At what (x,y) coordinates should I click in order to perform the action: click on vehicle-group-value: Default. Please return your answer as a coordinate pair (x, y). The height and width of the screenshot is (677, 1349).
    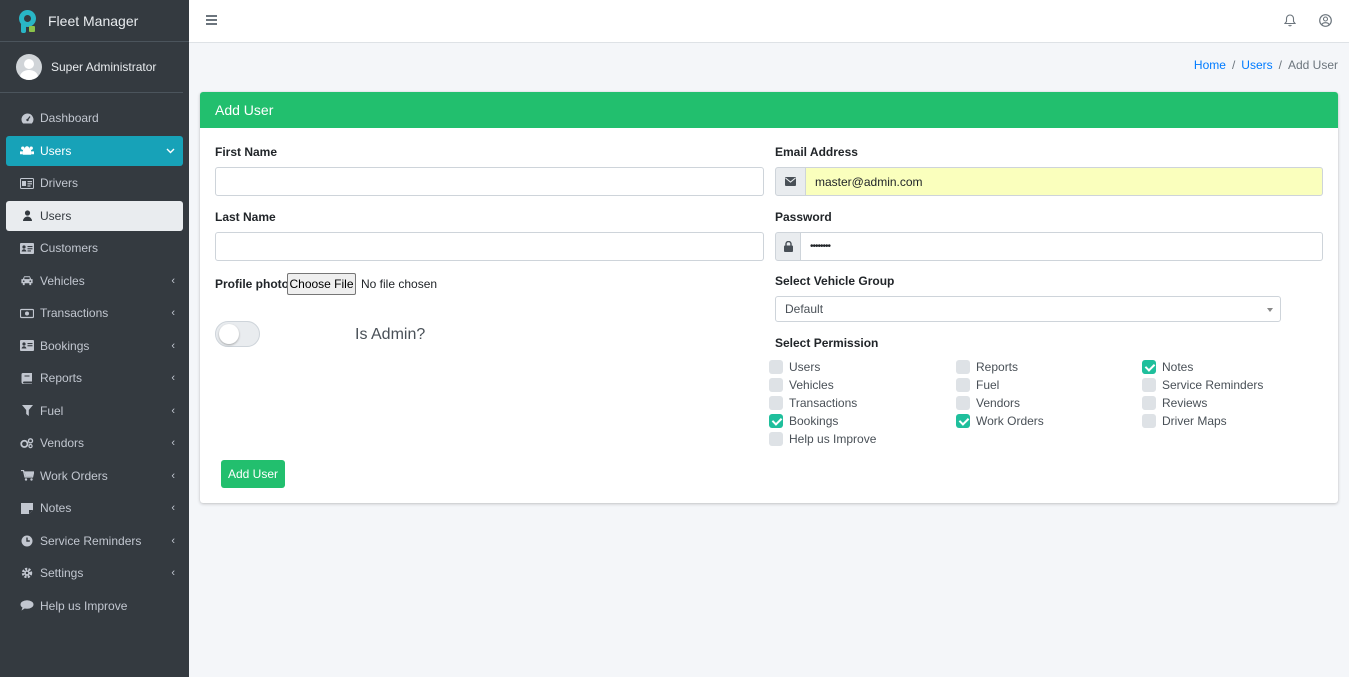
    Looking at the image, I should click on (804, 309).